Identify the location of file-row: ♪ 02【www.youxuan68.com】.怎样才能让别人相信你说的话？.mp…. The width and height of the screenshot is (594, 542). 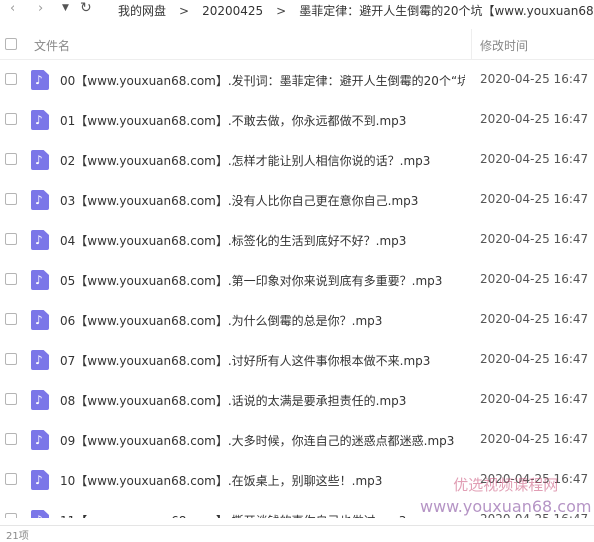
(297, 160).